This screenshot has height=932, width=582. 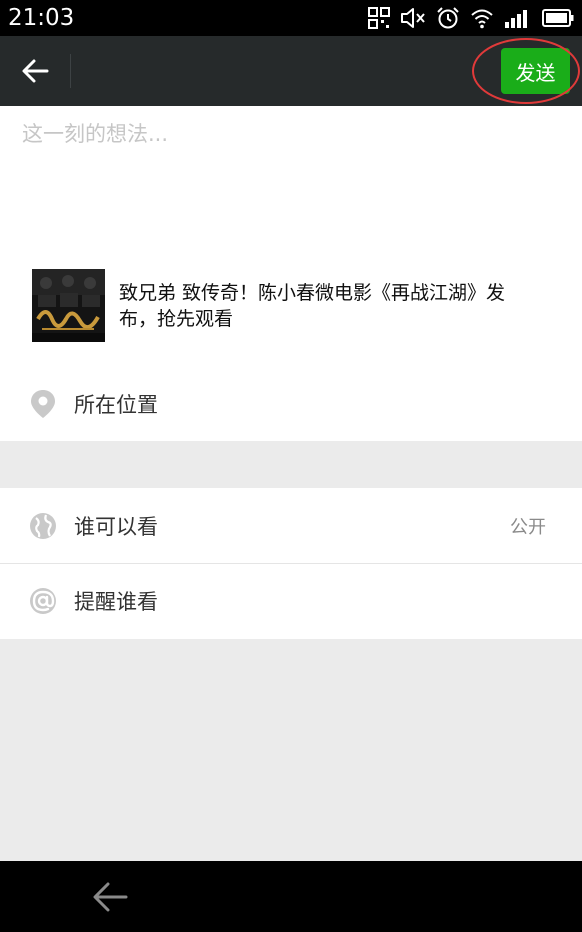 What do you see at coordinates (43, 404) in the screenshot?
I see `location-pin-icon` at bounding box center [43, 404].